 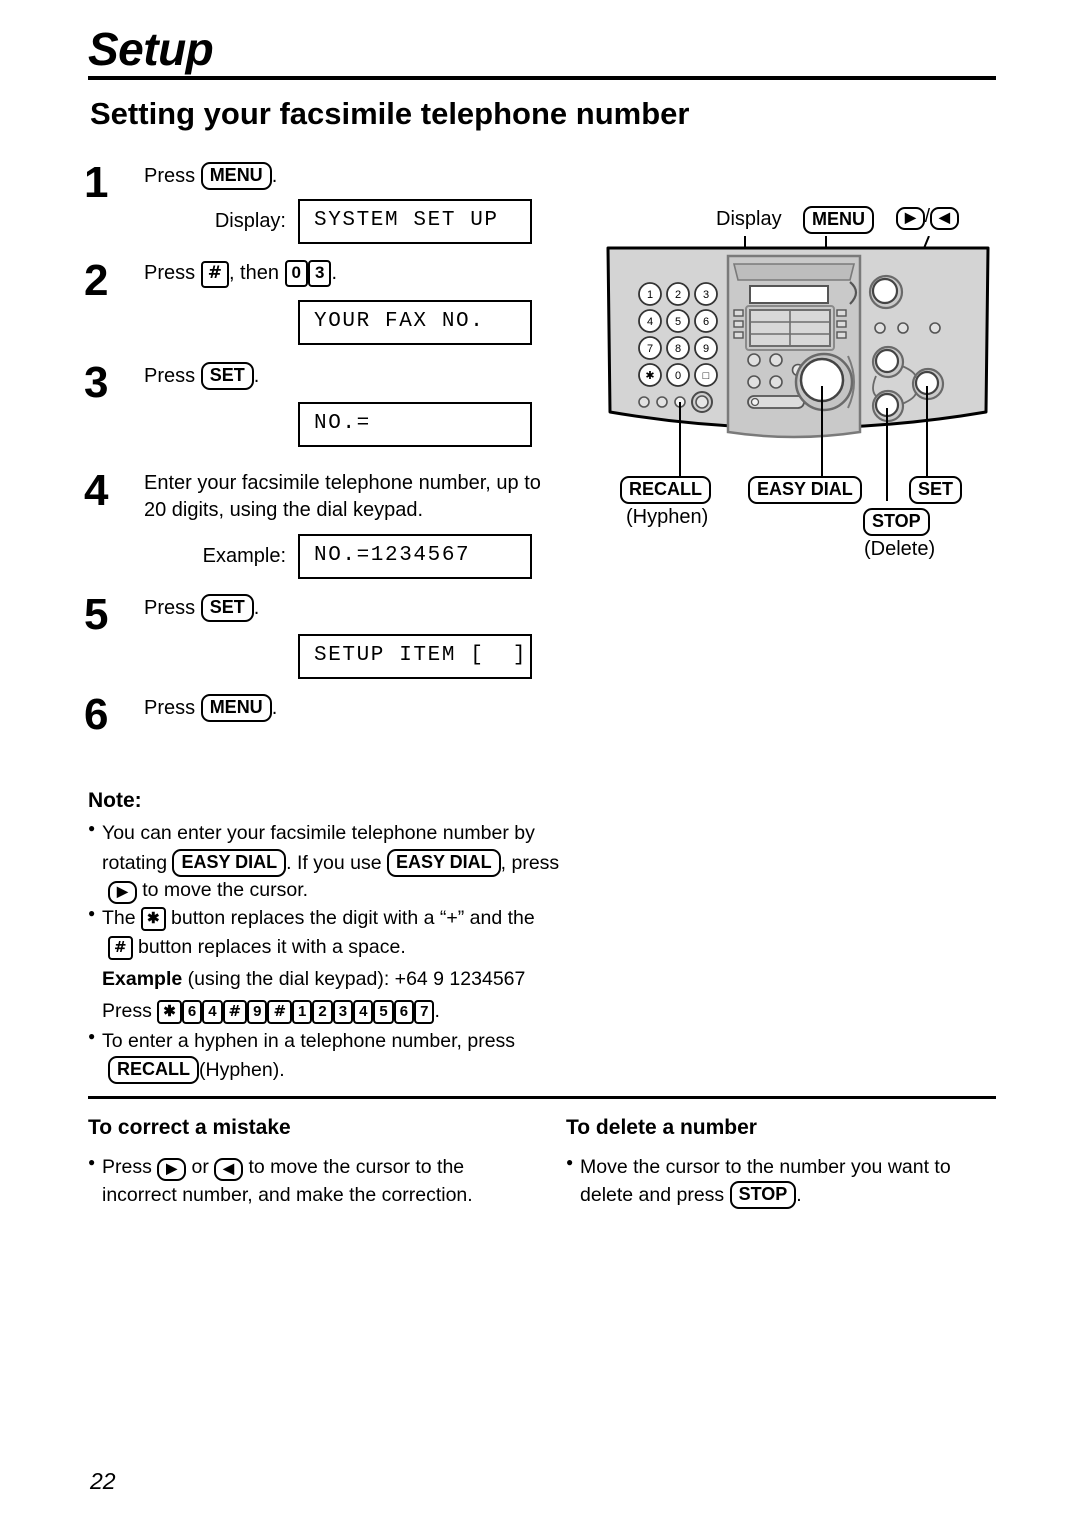 What do you see at coordinates (272, 946) in the screenshot?
I see `note-b2-post: button replaces it with a space.` at bounding box center [272, 946].